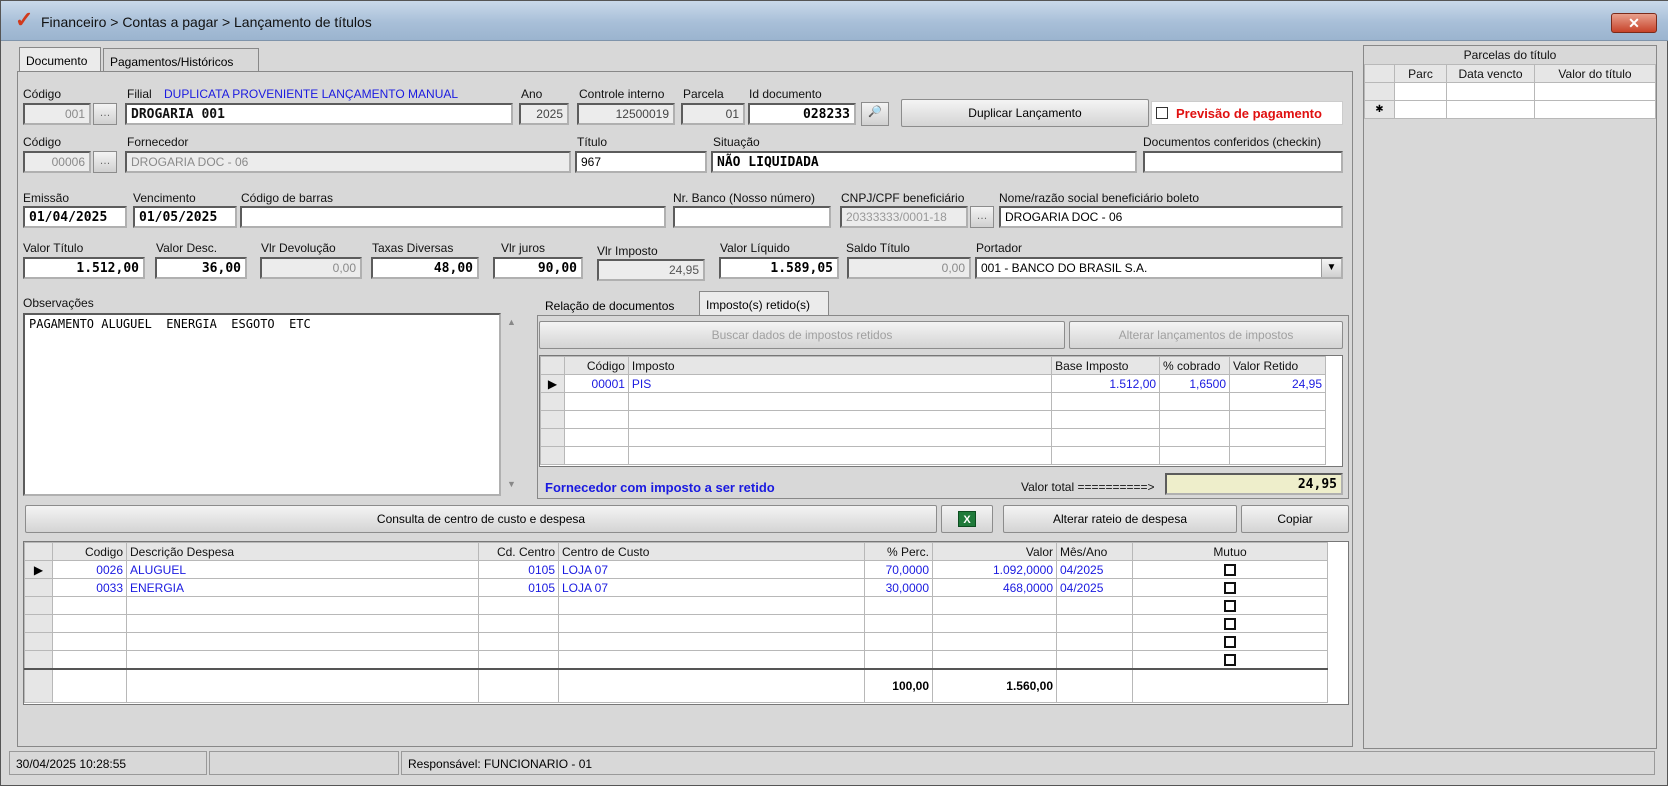 This screenshot has height=786, width=1668. Describe the element at coordinates (618, 305) in the screenshot. I see `tab-relacao-documentos: Relação de documentos` at that location.